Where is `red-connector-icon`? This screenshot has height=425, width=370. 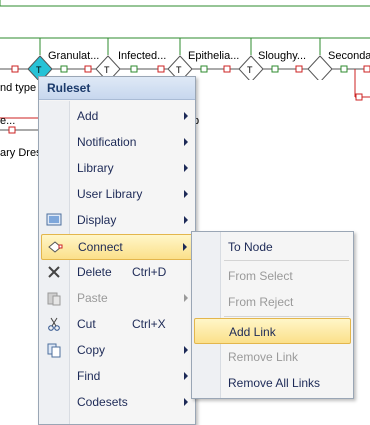
red-connector-icon is located at coordinates (15, 69).